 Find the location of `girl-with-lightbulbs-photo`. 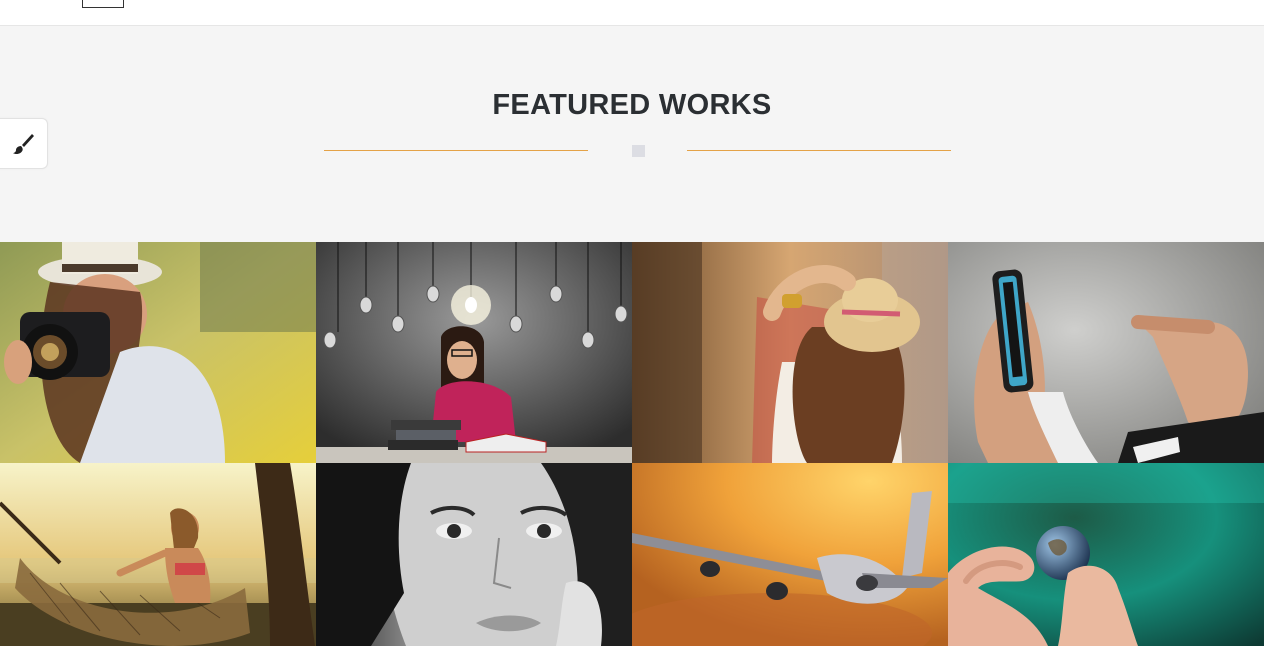

girl-with-lightbulbs-photo is located at coordinates (474, 352).